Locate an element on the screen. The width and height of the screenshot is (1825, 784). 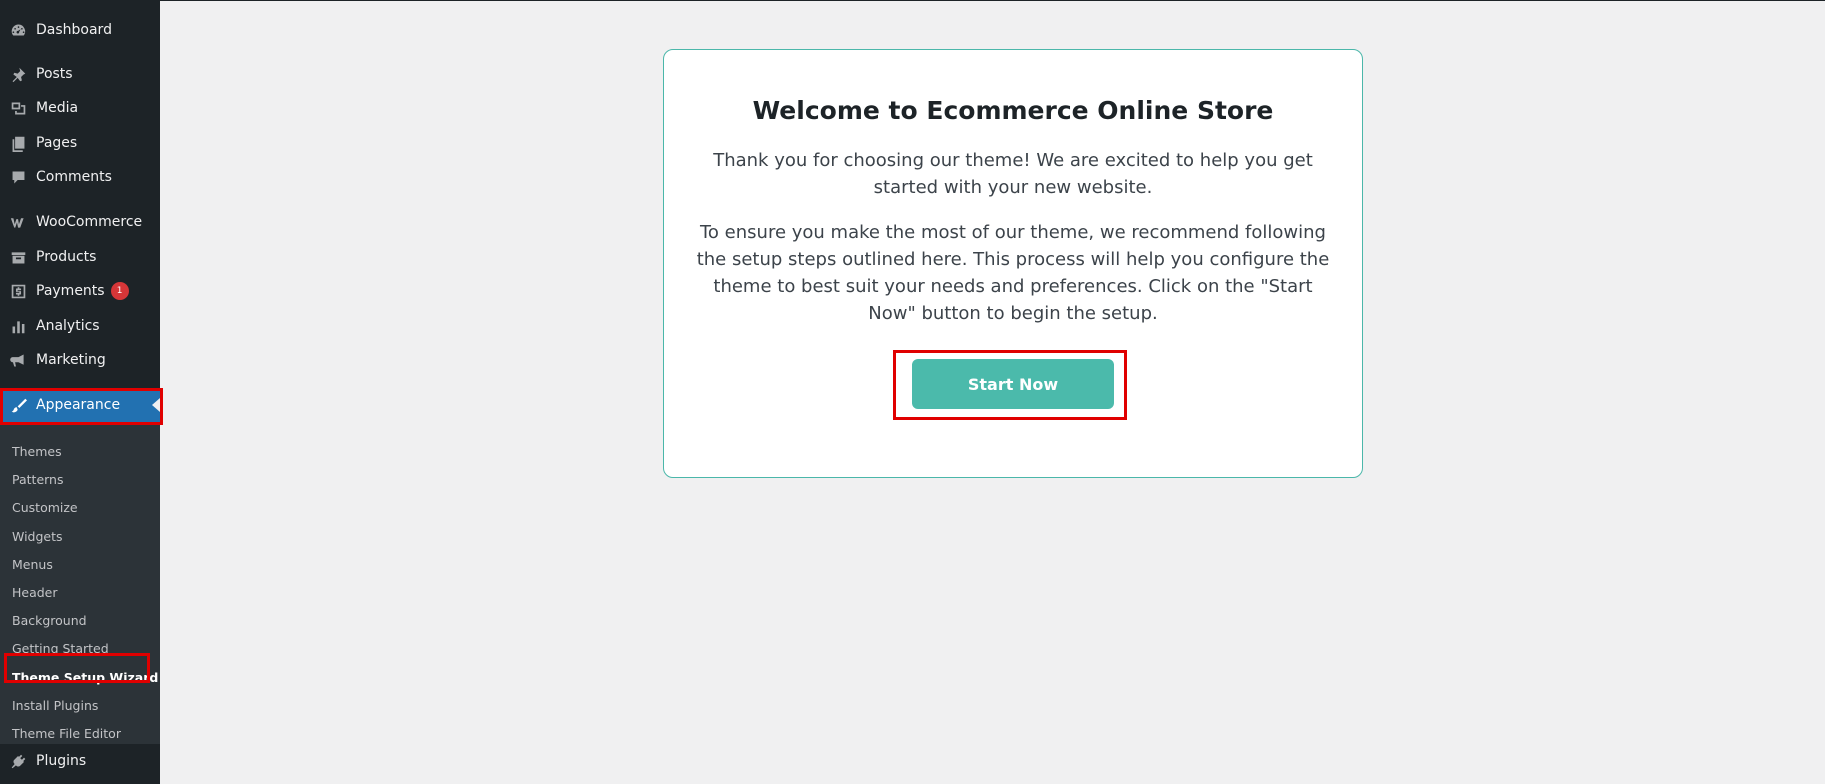
menu-posts: Posts is located at coordinates (80, 74).